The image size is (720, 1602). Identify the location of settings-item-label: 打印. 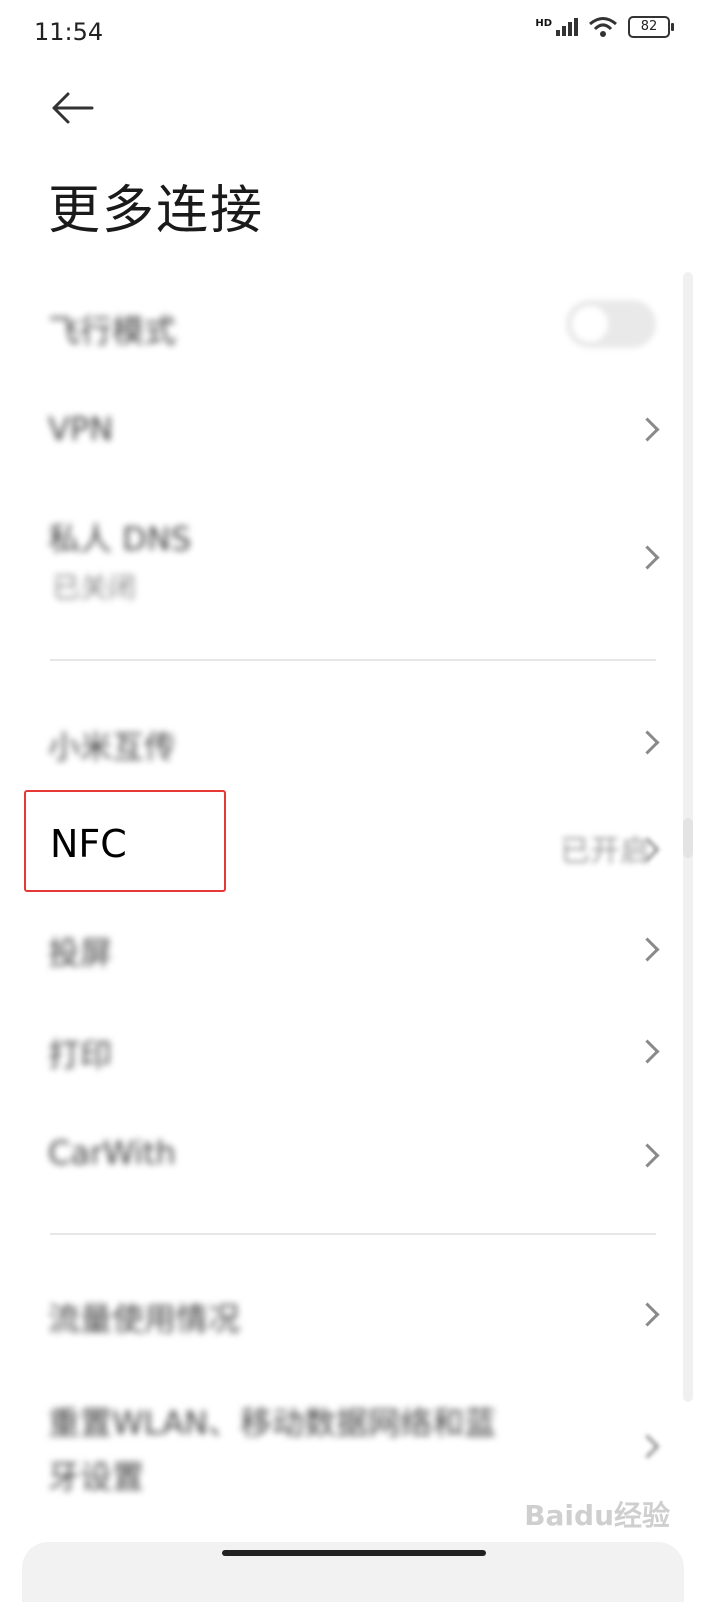
(80, 1055).